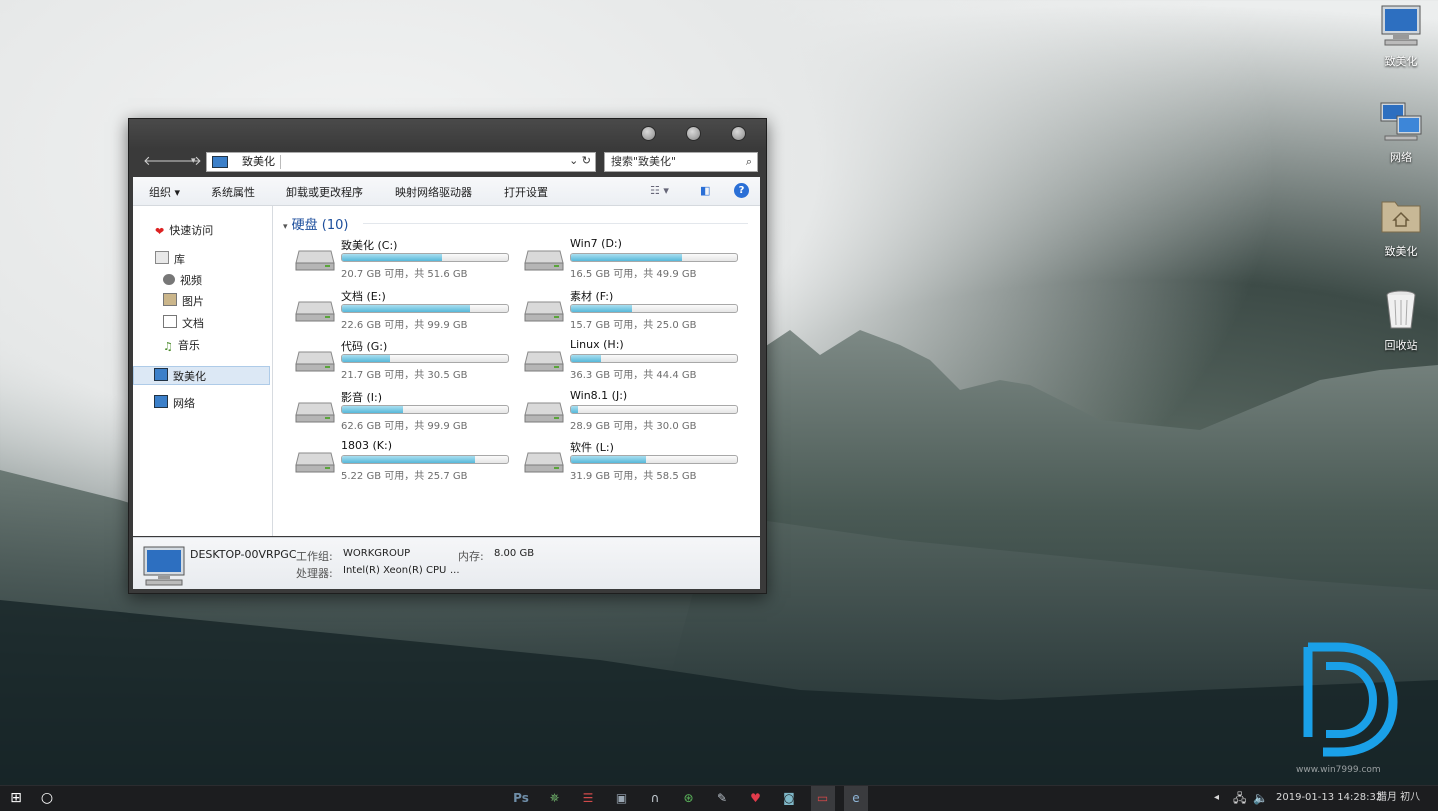 The image size is (1438, 811). I want to click on drive-free-space: 21.7 GB 可用，共 30.5 GB, so click(404, 375).